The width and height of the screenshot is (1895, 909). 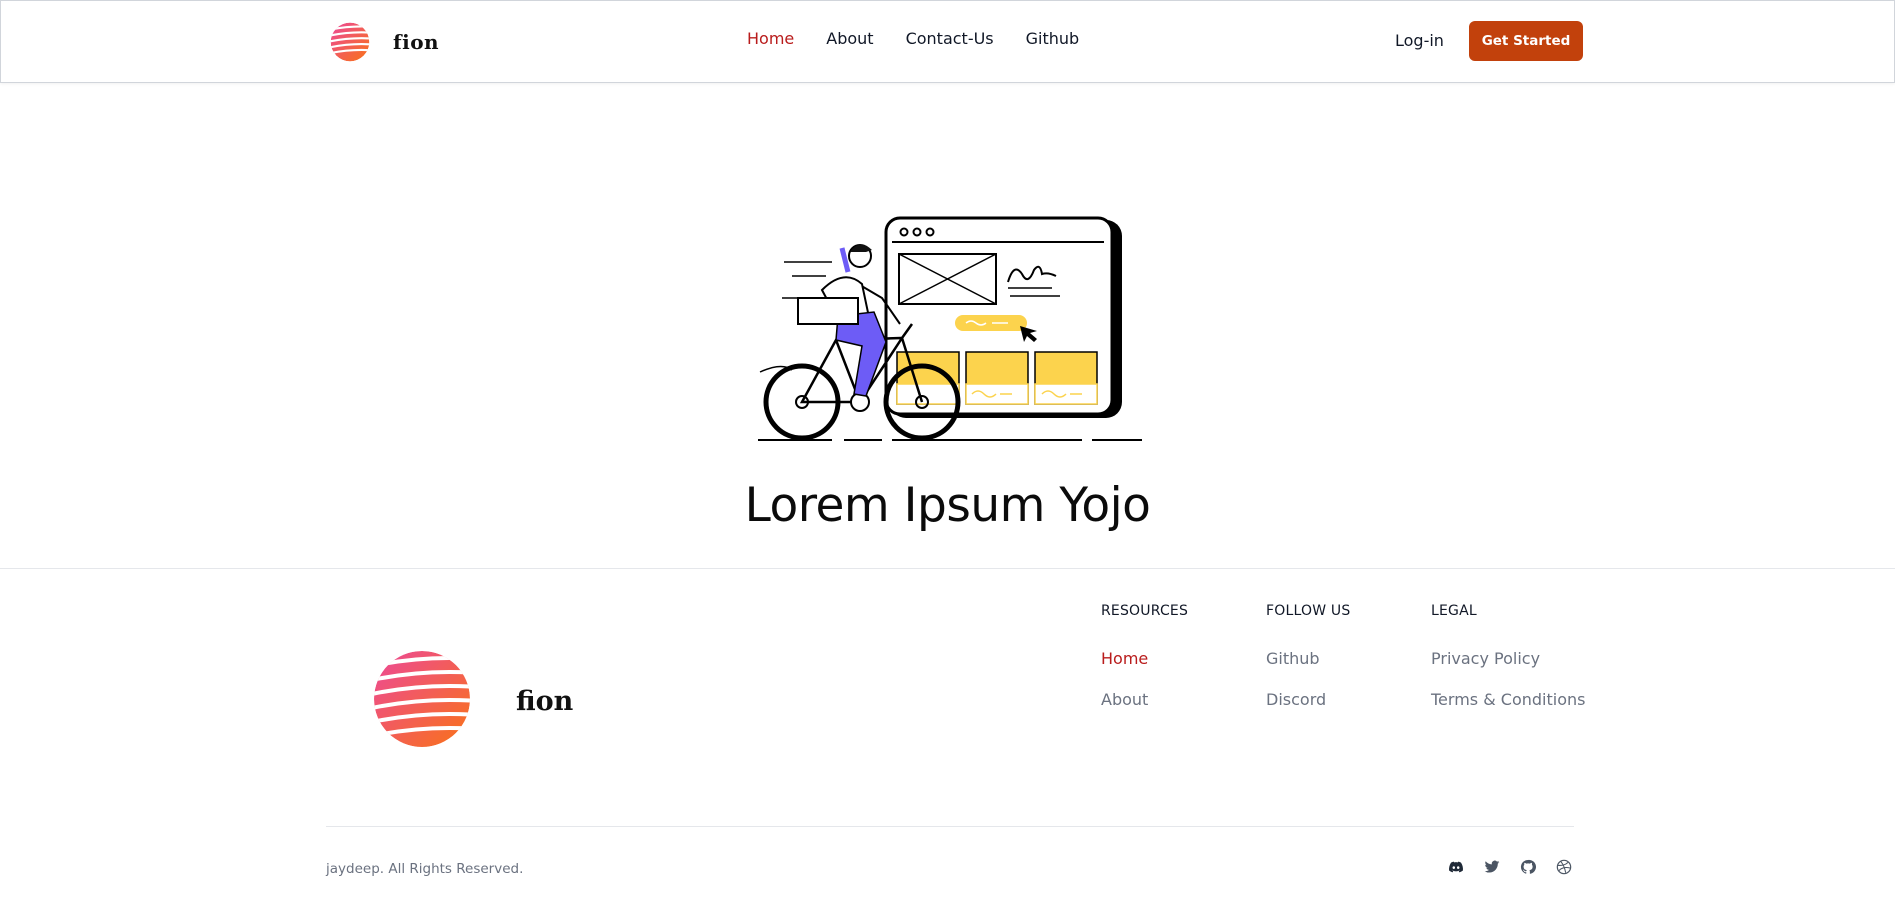 I want to click on footer-link-terms: Terms & Conditions, so click(x=1508, y=699).